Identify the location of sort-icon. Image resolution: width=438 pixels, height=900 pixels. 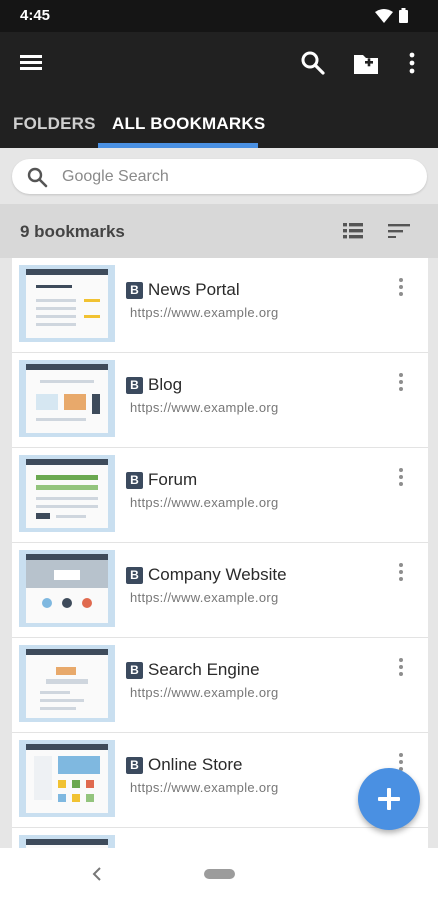
(399, 231).